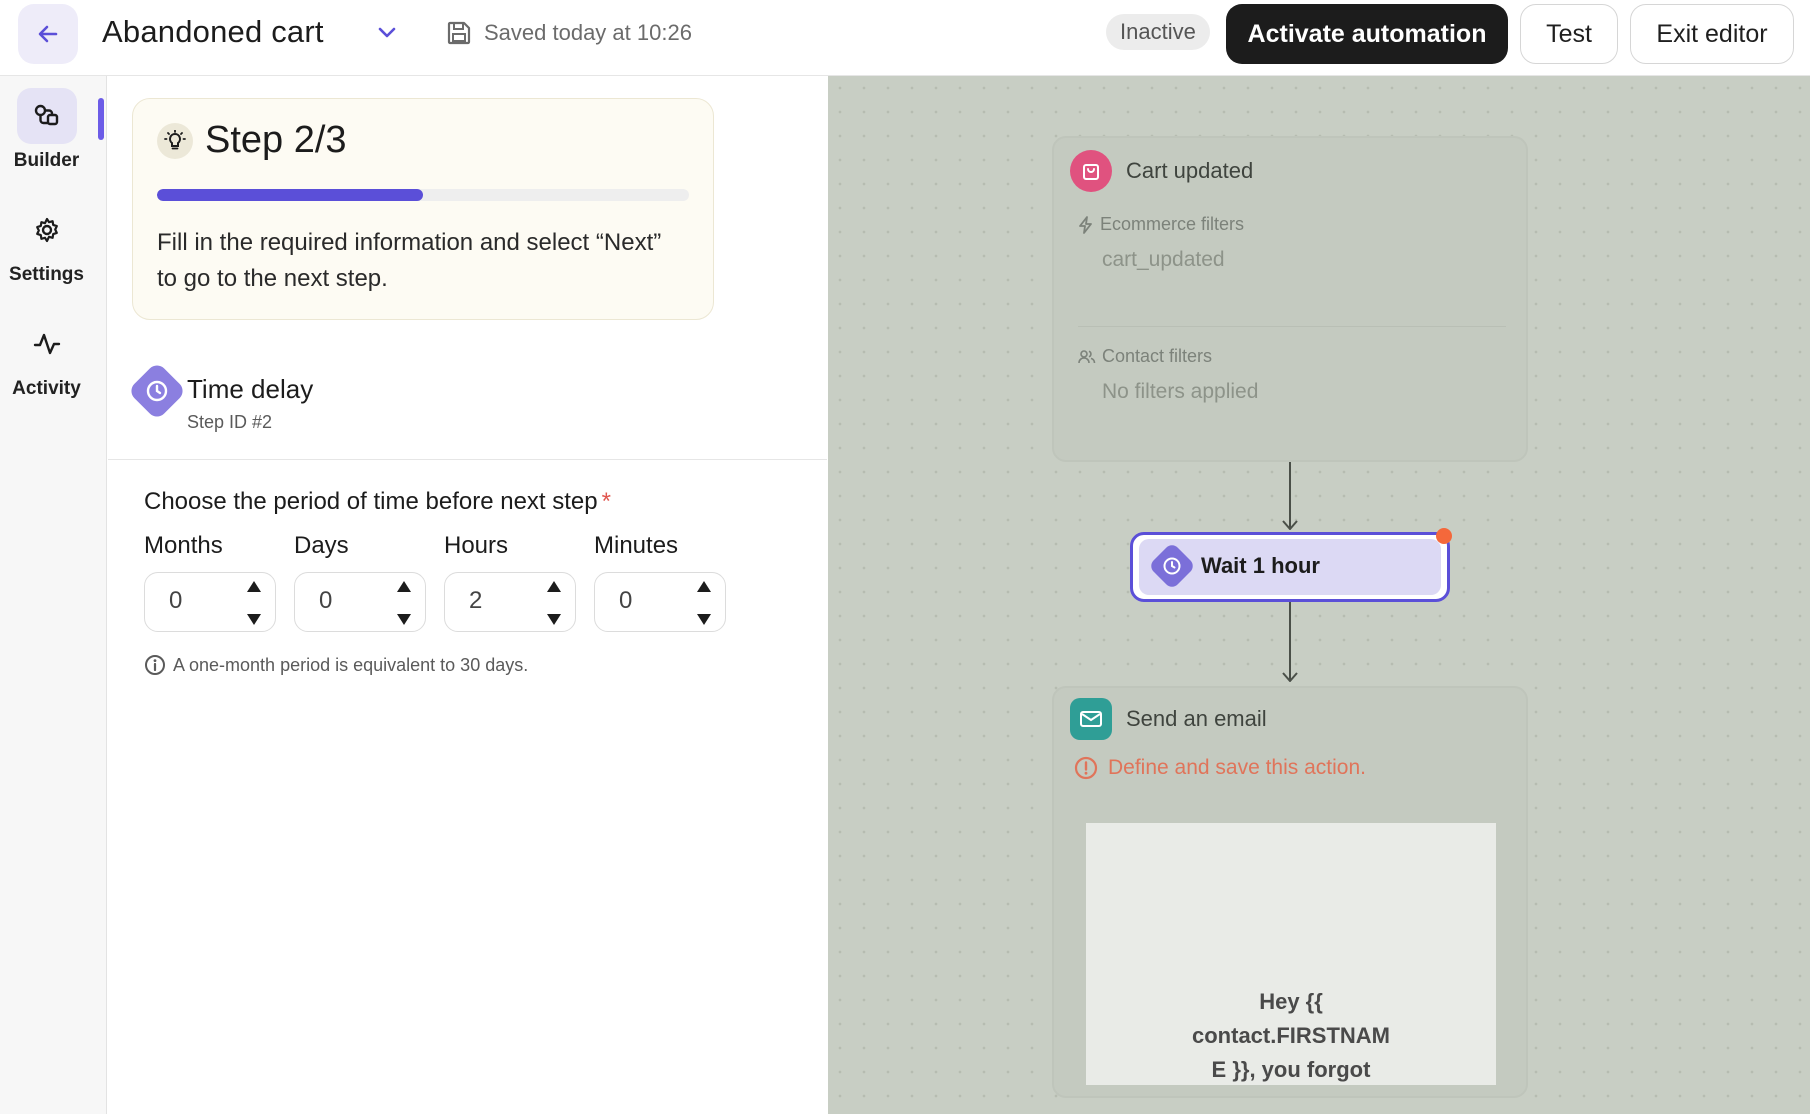  I want to click on days-stepper, so click(404, 603).